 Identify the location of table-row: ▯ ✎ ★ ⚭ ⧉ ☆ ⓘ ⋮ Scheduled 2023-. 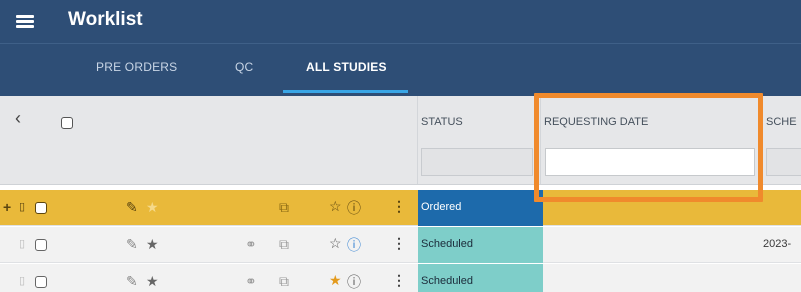
(400, 245).